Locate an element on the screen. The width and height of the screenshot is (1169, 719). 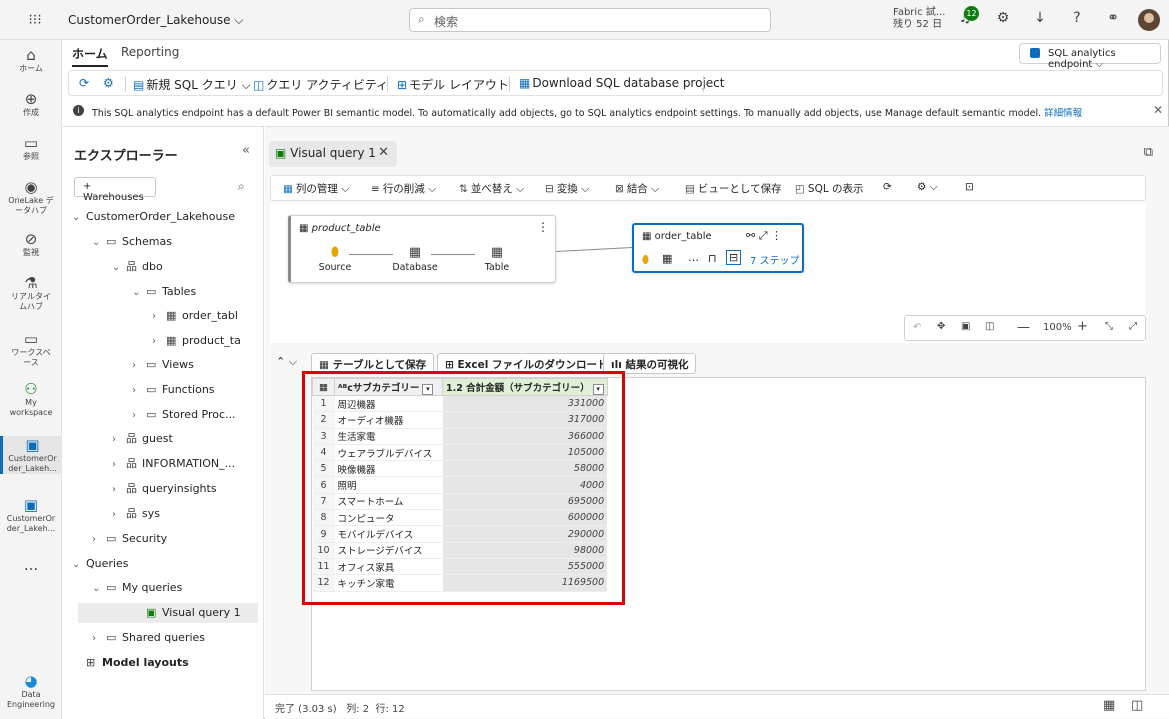
settings-gear-icon: ⚙ is located at coordinates (109, 83).